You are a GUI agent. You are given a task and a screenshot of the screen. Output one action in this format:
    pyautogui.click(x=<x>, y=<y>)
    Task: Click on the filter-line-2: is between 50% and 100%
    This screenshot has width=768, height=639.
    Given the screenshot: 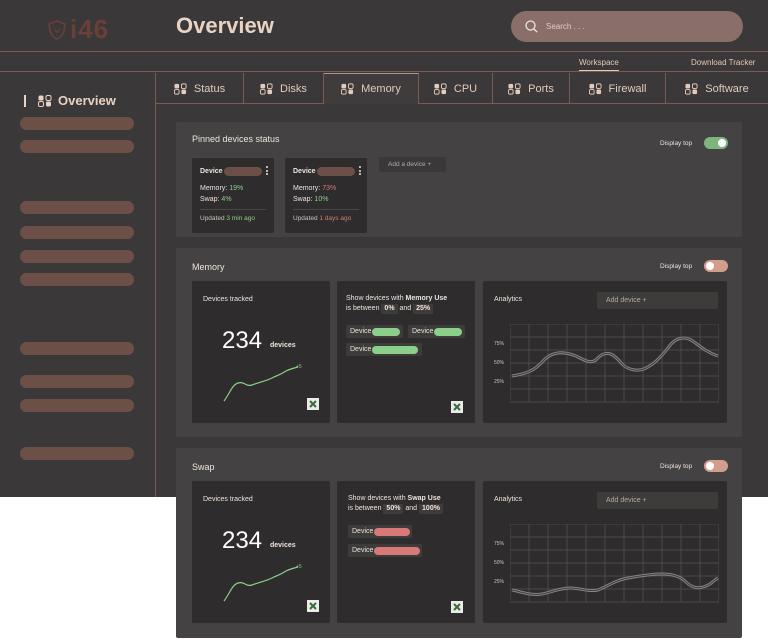 What is the action you would take?
    pyautogui.click(x=395, y=509)
    